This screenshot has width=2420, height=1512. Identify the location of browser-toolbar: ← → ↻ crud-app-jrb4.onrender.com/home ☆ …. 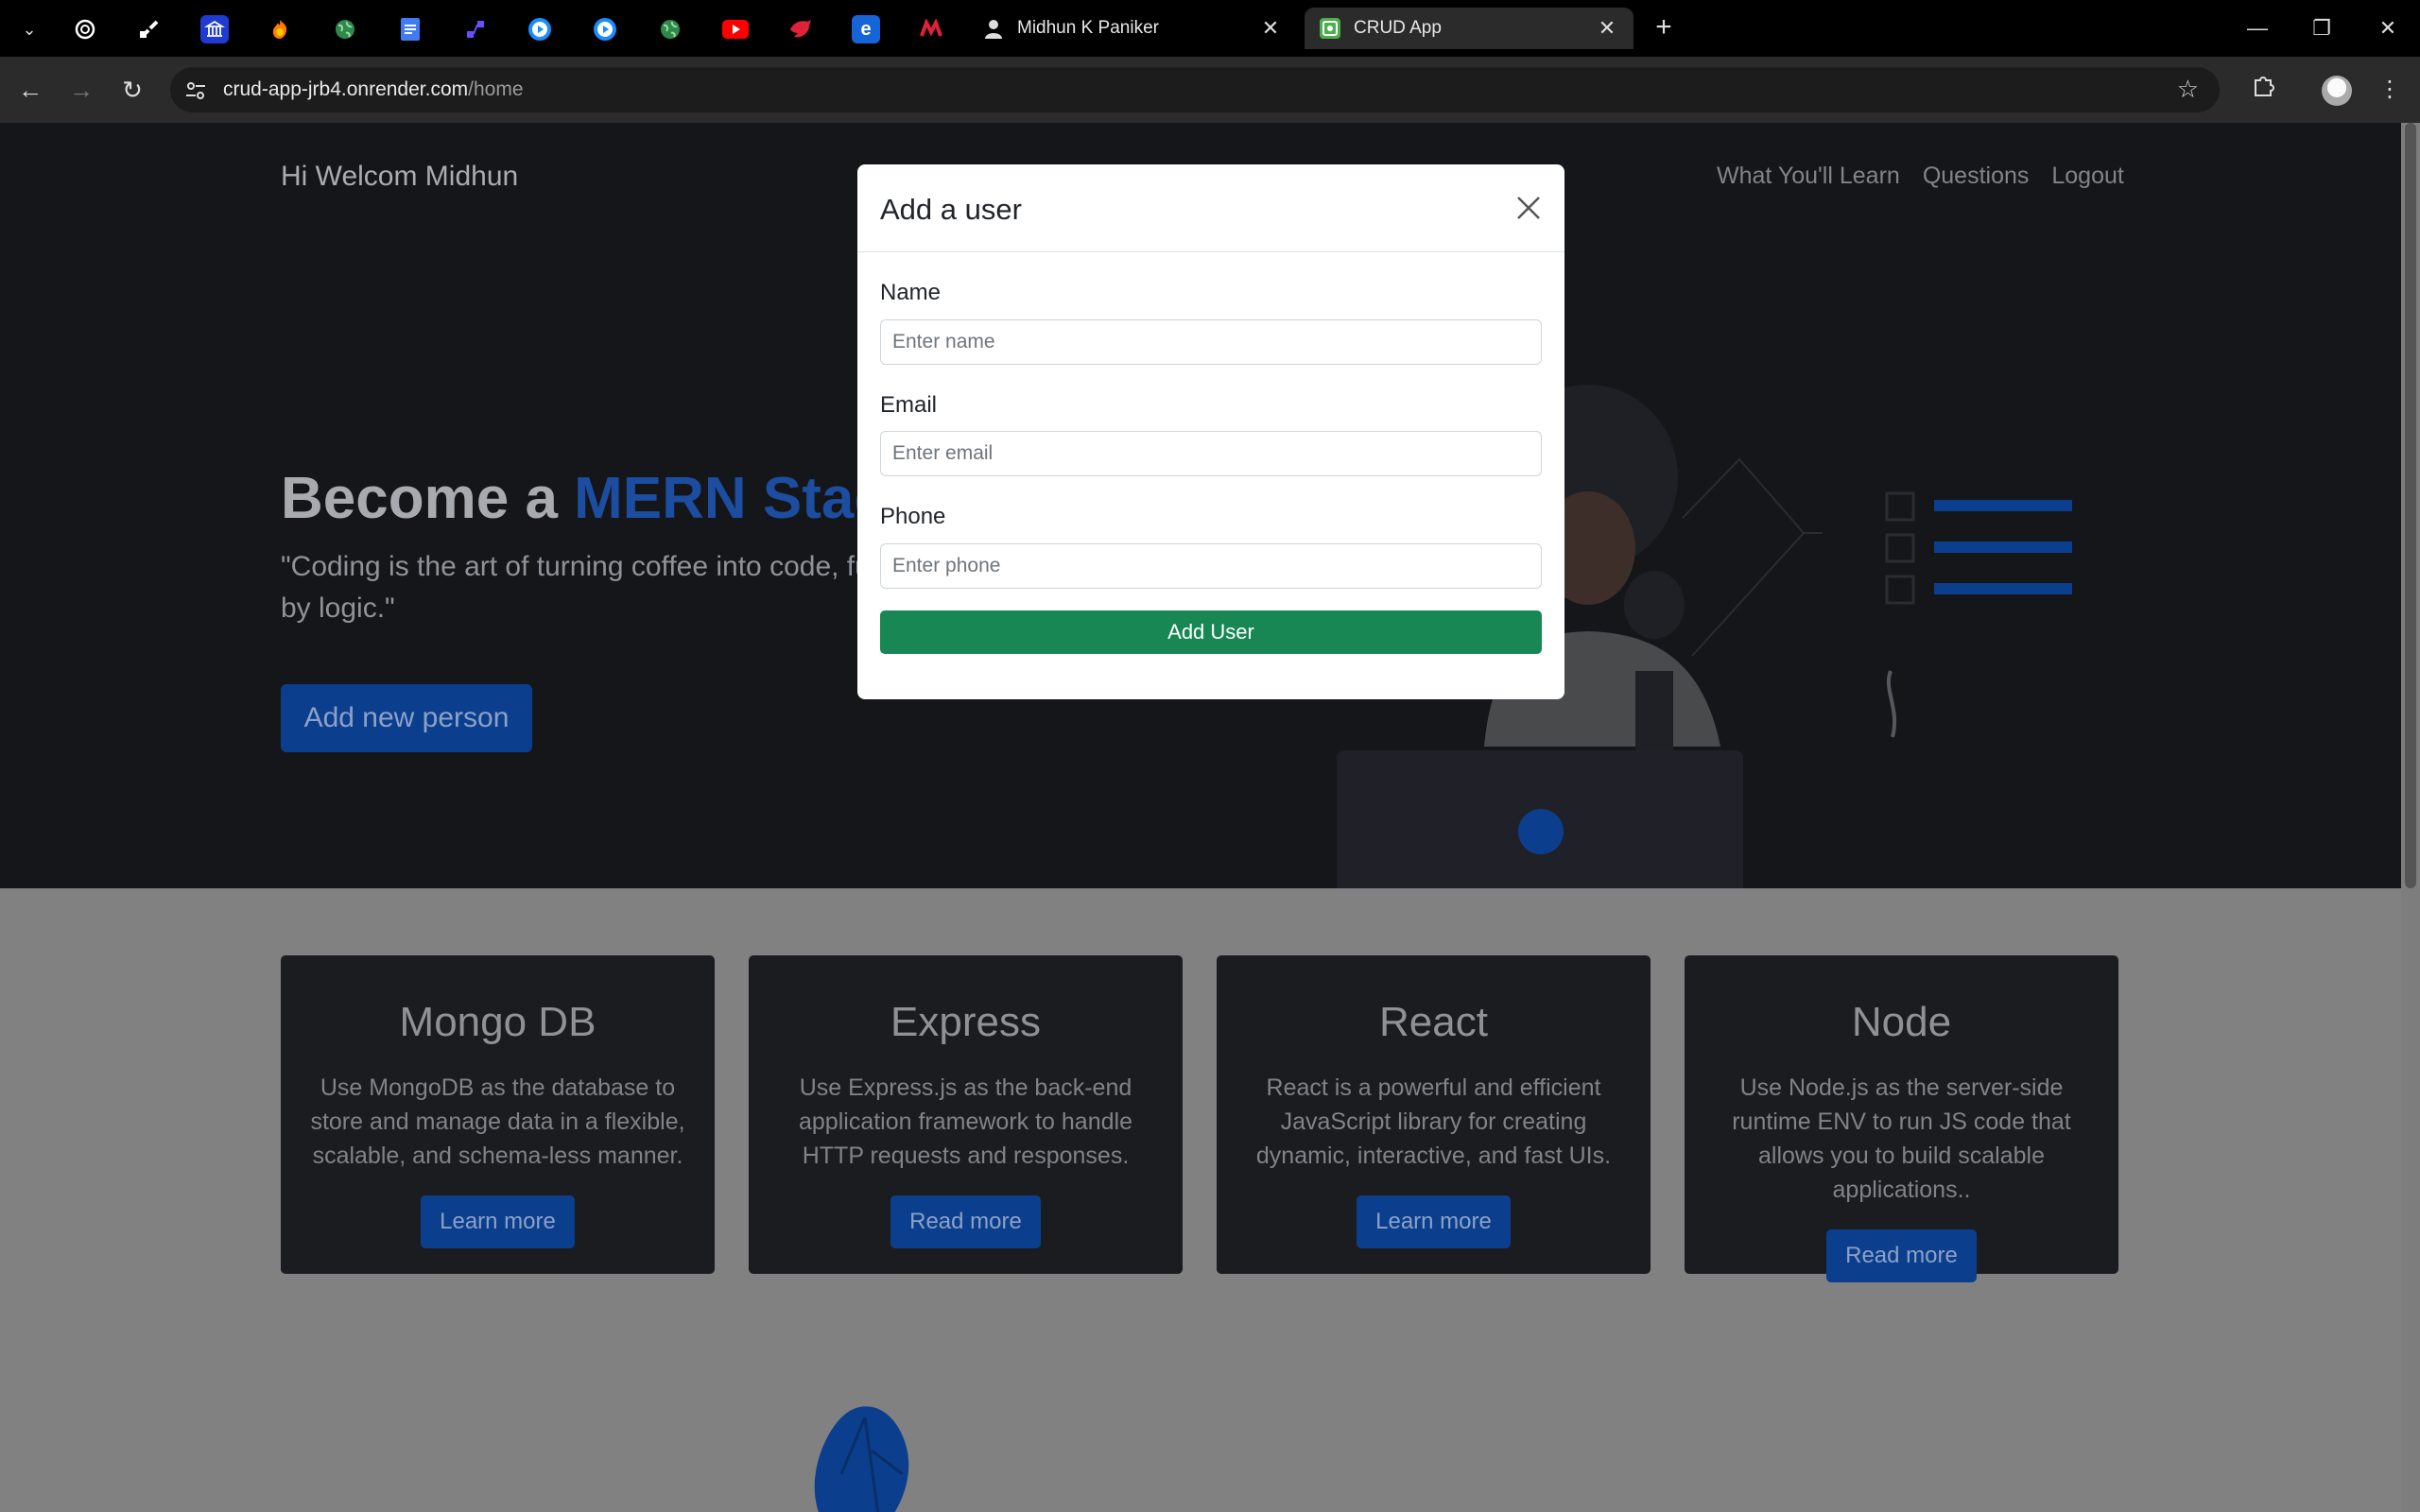
(1210, 90).